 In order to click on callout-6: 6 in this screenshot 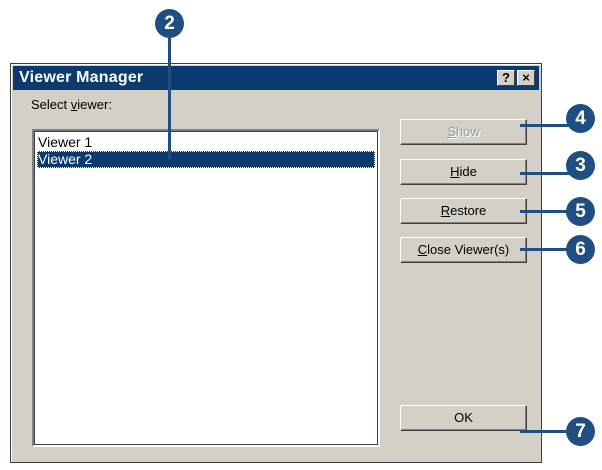, I will do `click(580, 249)`.